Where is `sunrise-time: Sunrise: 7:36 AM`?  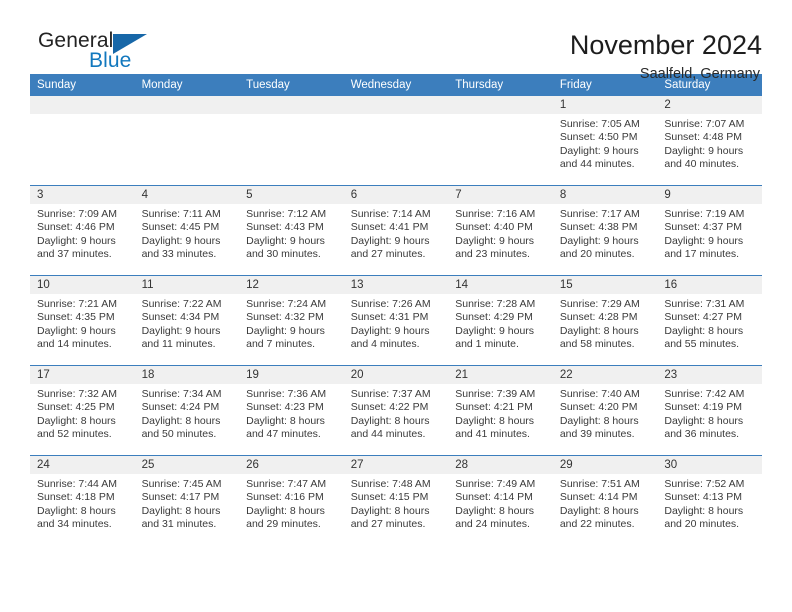 sunrise-time: Sunrise: 7:36 AM is located at coordinates (286, 394).